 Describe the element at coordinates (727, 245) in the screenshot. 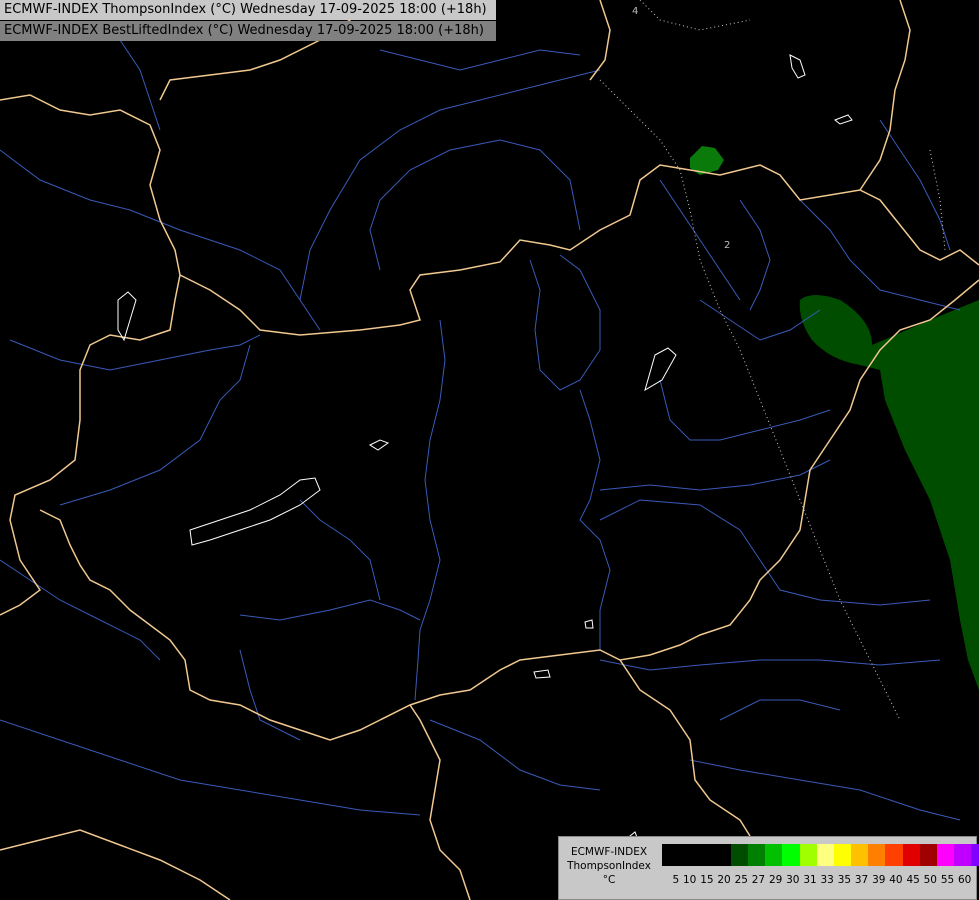

I see `map-label-mid: 2` at that location.